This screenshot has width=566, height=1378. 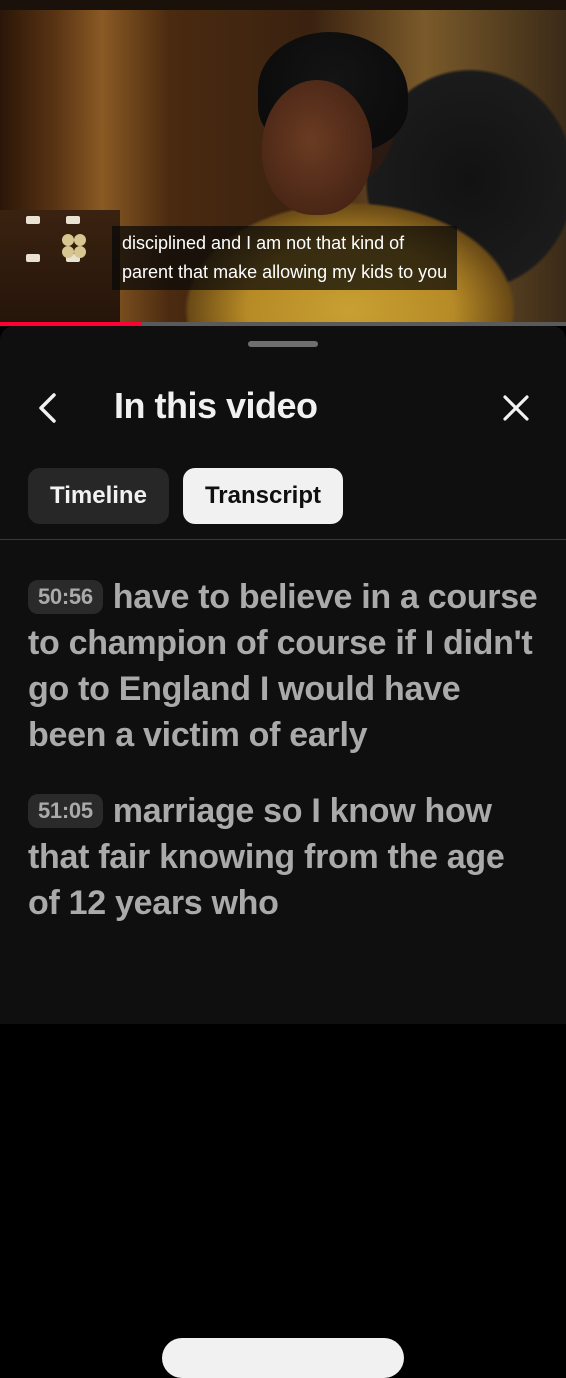 What do you see at coordinates (285, 272) in the screenshot?
I see `caption-line: parent that make allowing my kids to you` at bounding box center [285, 272].